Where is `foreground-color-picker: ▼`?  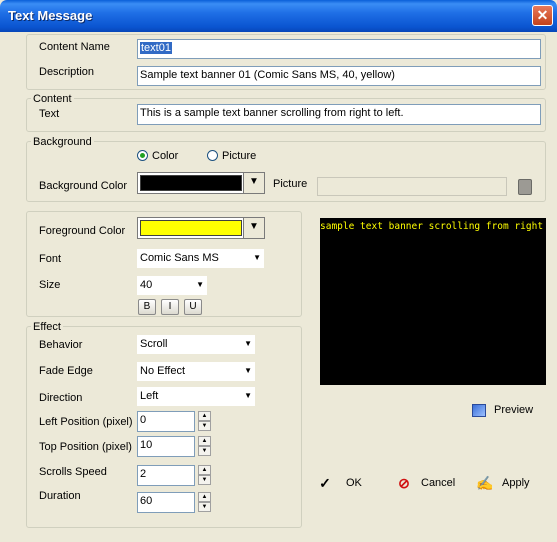 foreground-color-picker: ▼ is located at coordinates (201, 228).